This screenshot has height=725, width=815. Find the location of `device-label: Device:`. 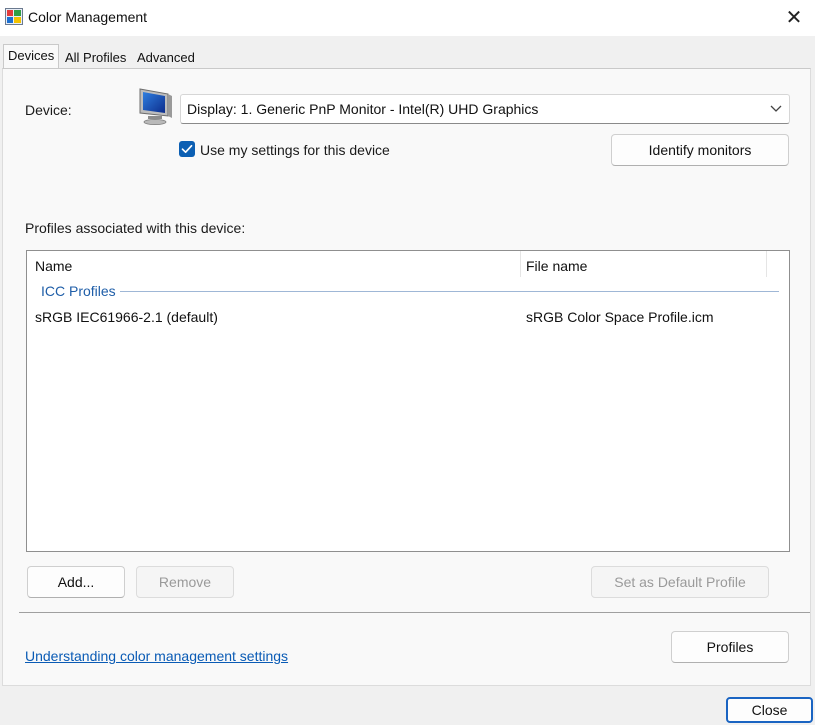

device-label: Device: is located at coordinates (48, 110).